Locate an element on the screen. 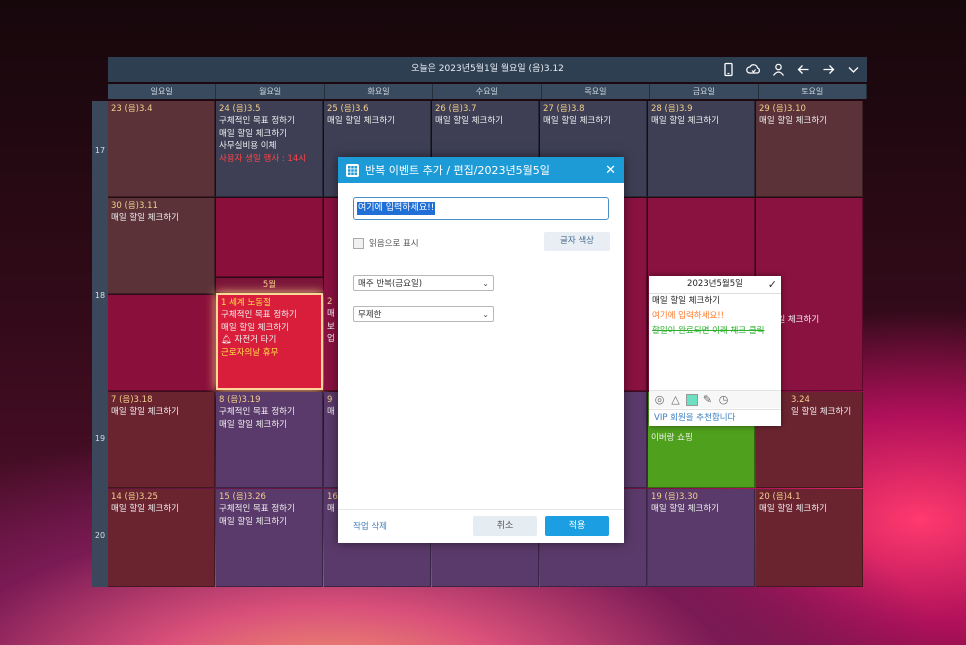  week-number: 17 is located at coordinates (100, 150).